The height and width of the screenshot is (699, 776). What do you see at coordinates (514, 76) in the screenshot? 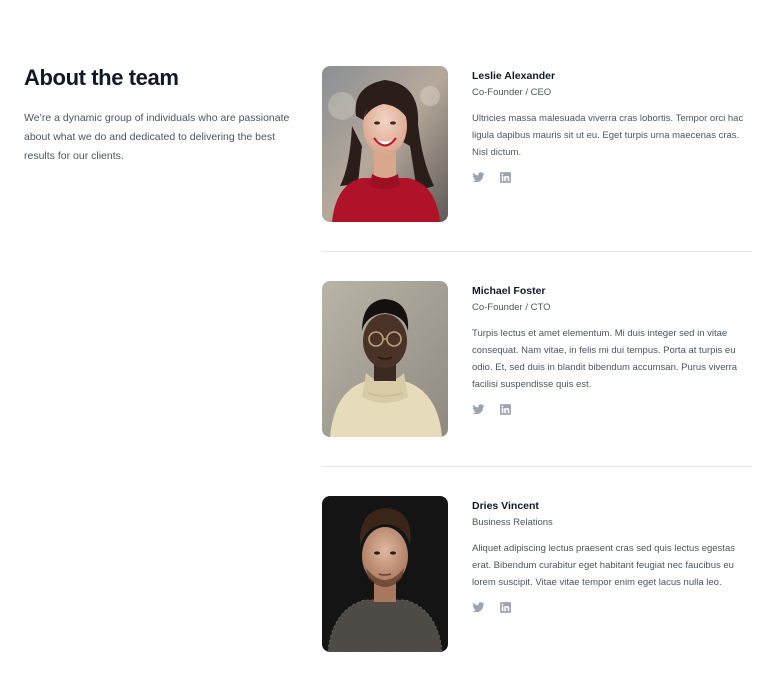
I see `member-name: Leslie Alexander` at bounding box center [514, 76].